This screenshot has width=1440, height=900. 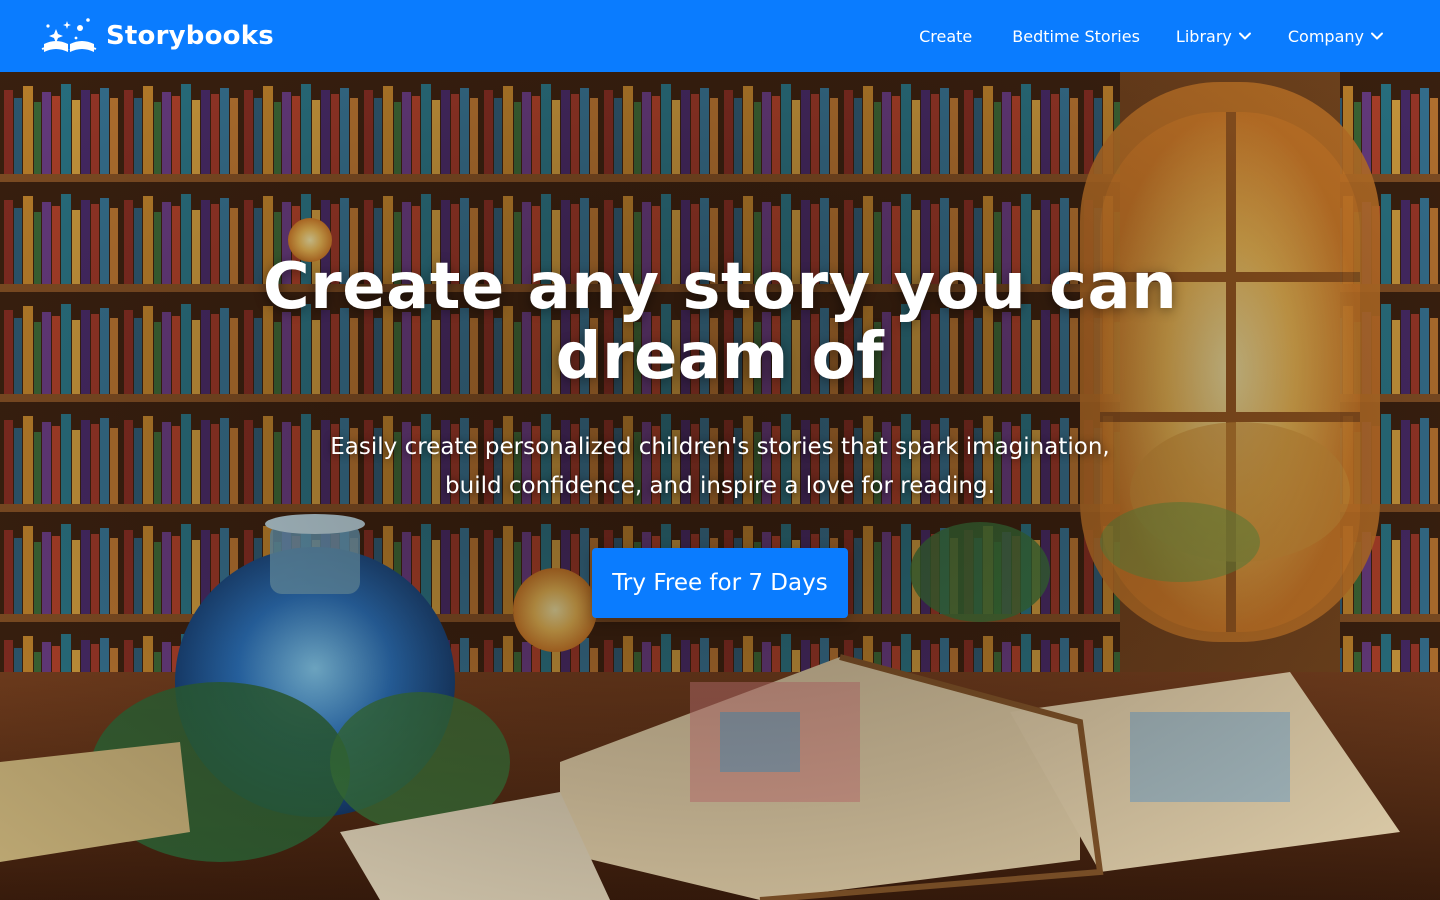 What do you see at coordinates (1203, 36) in the screenshot?
I see `nav-library-label: Library` at bounding box center [1203, 36].